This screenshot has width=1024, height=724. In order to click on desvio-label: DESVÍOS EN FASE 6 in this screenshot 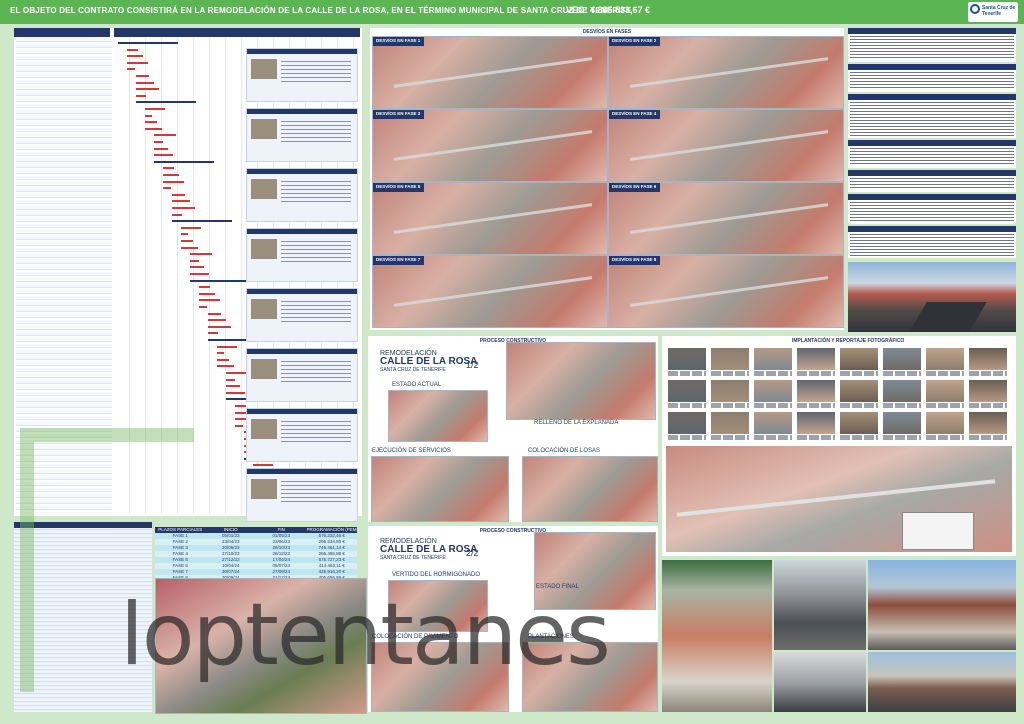, I will do `click(635, 187)`.